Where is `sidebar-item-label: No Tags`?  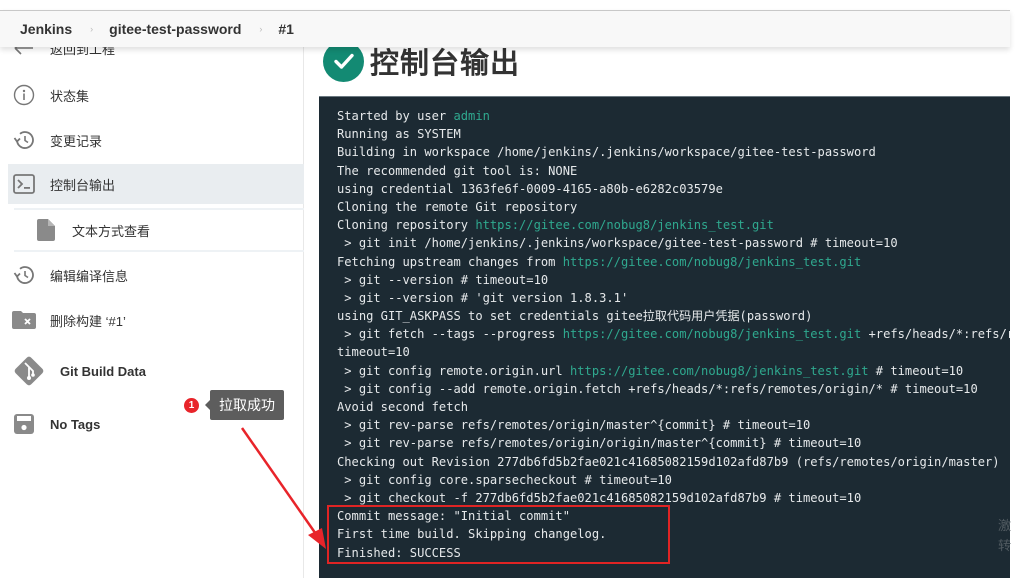 sidebar-item-label: No Tags is located at coordinates (75, 424).